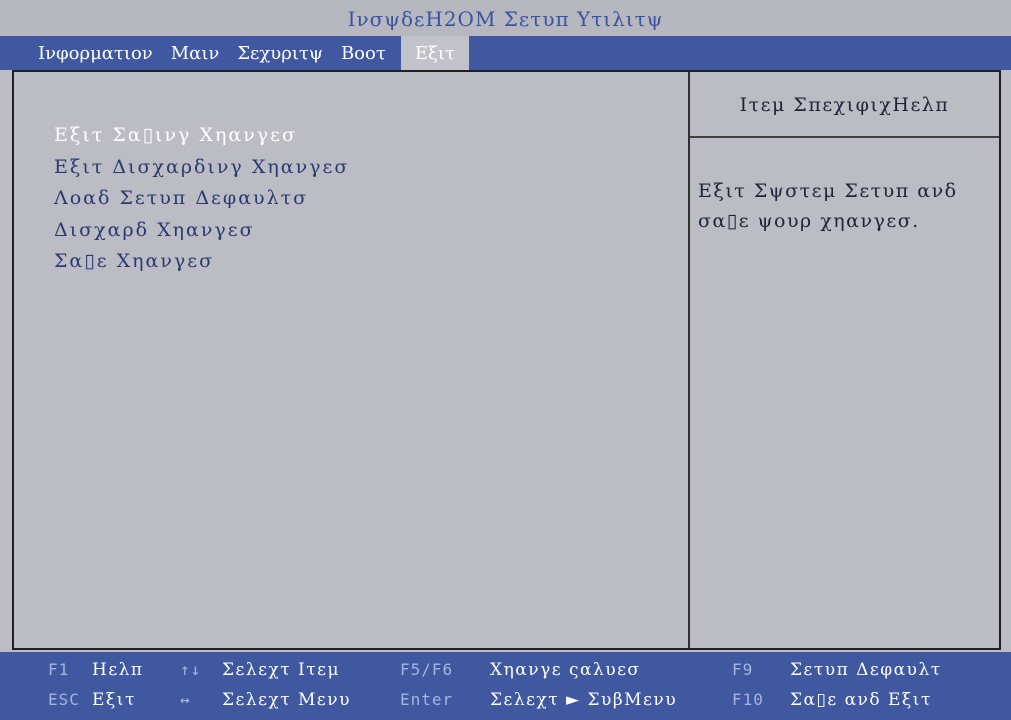 This screenshot has height=720, width=1011. I want to click on option-discard-changes: Δισχαρδ Χηανγεσ, so click(201, 231).